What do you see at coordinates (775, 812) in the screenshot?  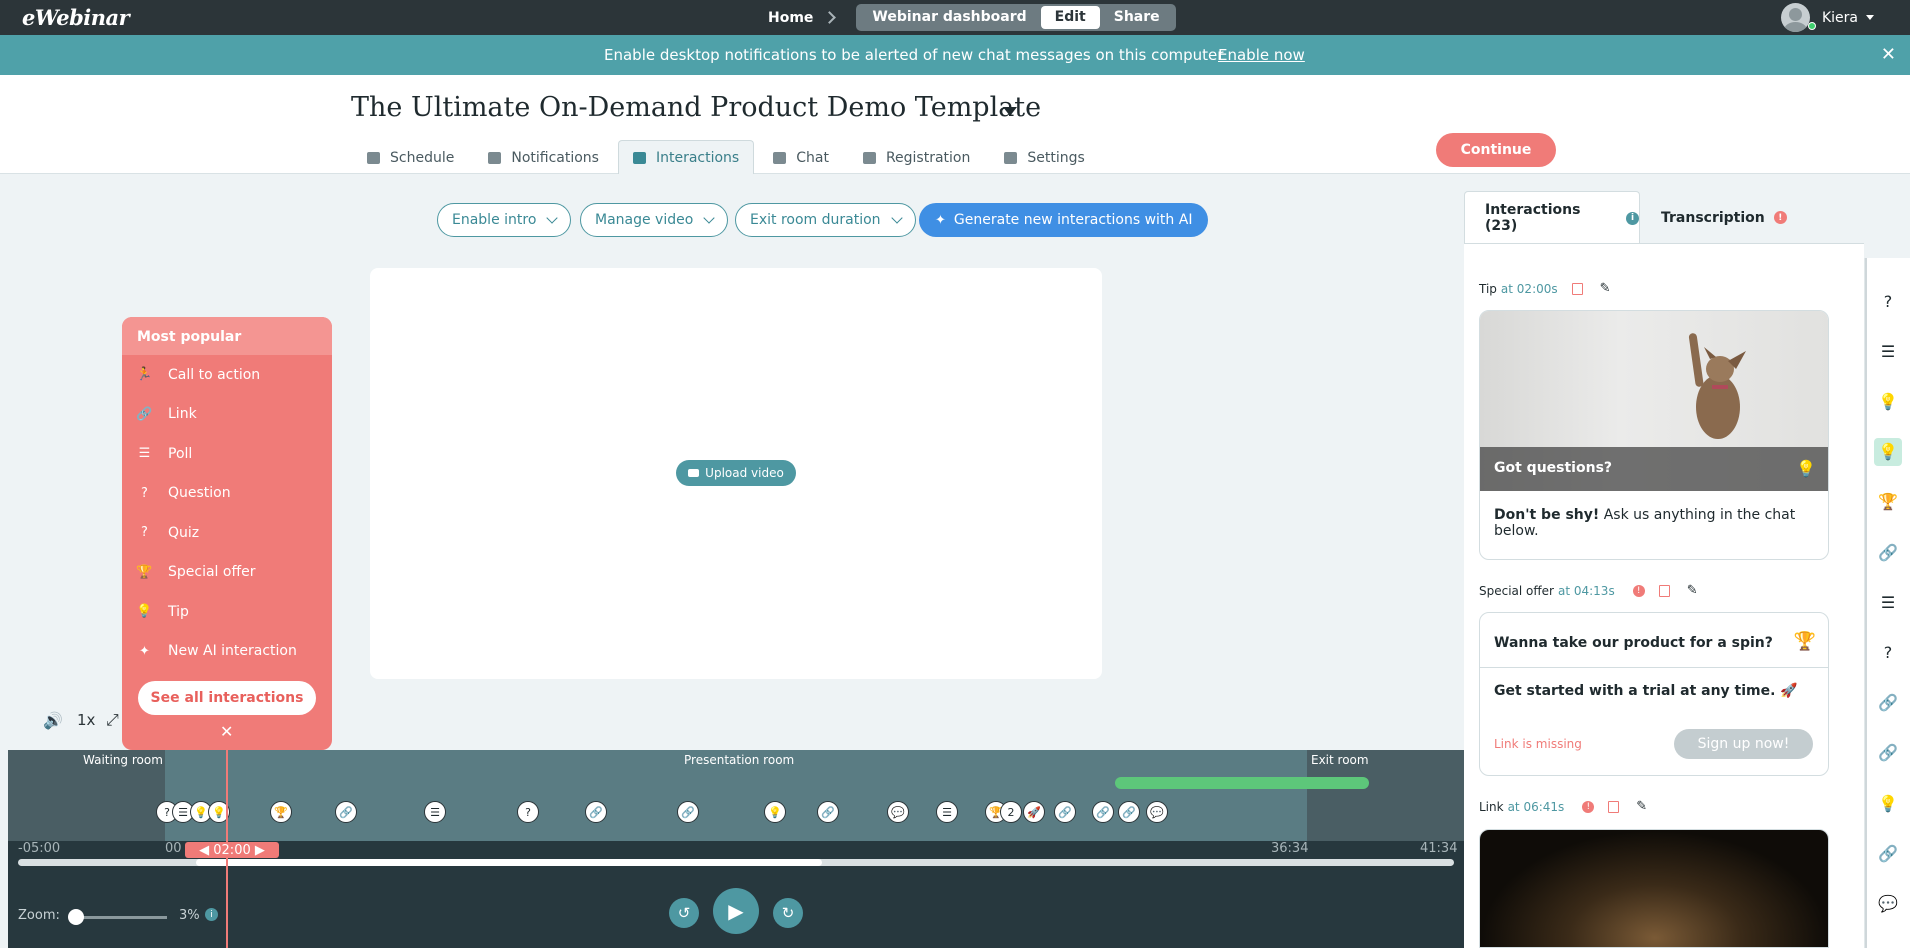 I see `timeline-marker-tip-icon: 💡` at bounding box center [775, 812].